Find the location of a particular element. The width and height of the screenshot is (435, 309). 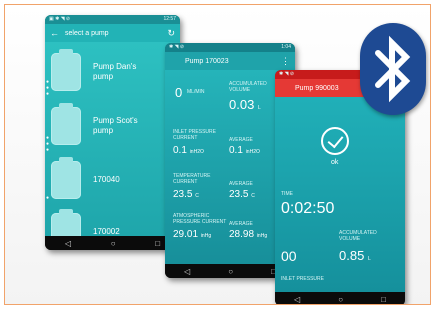

accumulated-volume-number: 0.03 is located at coordinates (242, 104).